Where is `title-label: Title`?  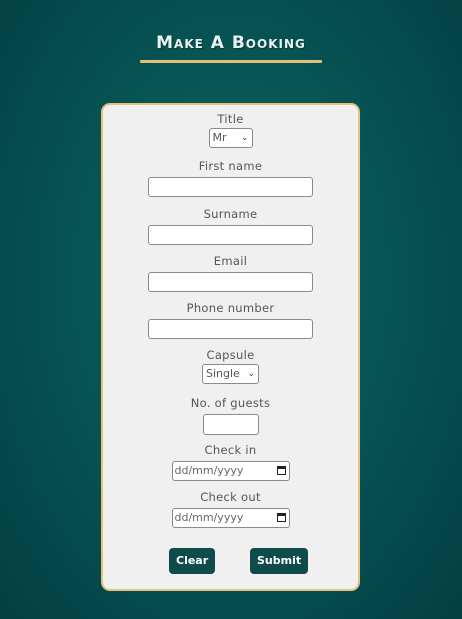
title-label: Title is located at coordinates (230, 119).